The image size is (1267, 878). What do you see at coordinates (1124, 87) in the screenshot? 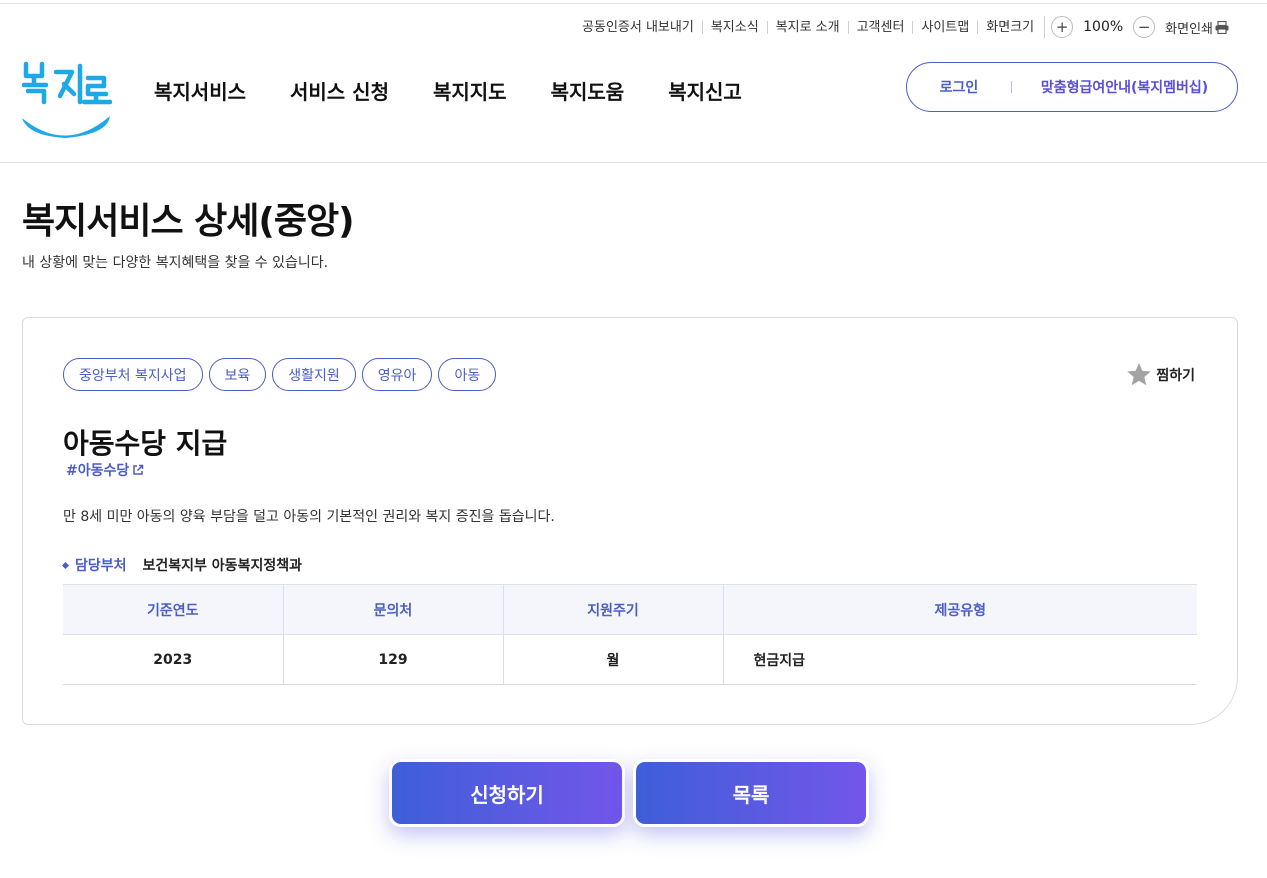
I see `membership-button: 맞춤형급여안내(복지멤버십)` at bounding box center [1124, 87].